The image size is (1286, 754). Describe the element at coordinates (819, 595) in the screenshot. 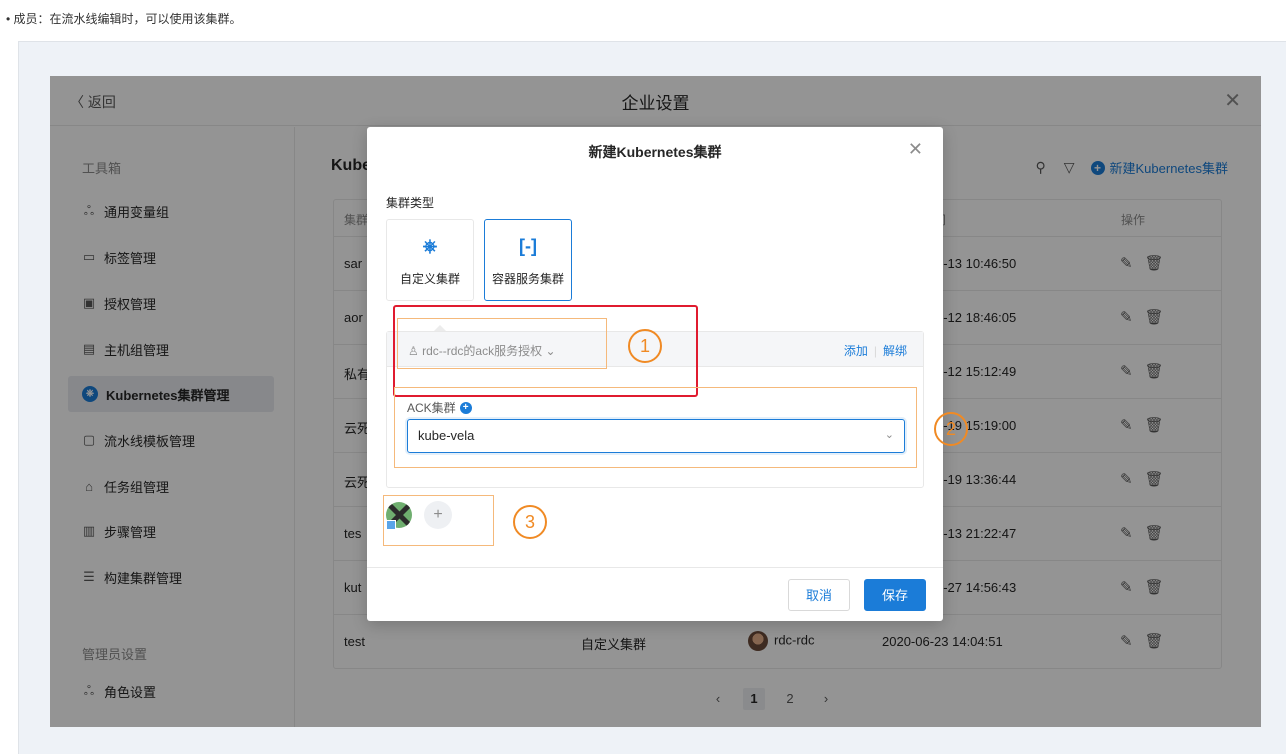

I see `cancel-button: 取消` at that location.